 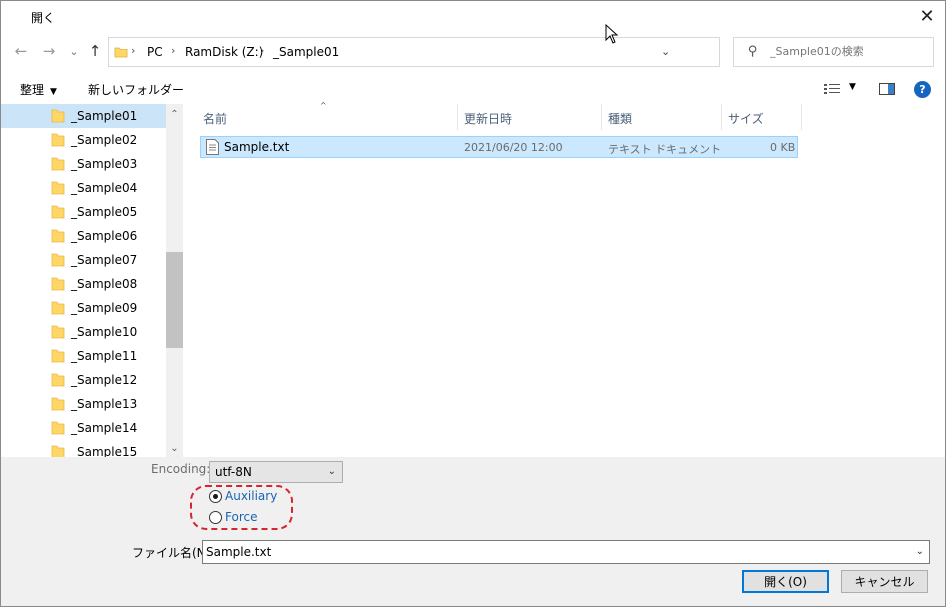 What do you see at coordinates (49, 51) in the screenshot?
I see `forward-arrow-icon: →` at bounding box center [49, 51].